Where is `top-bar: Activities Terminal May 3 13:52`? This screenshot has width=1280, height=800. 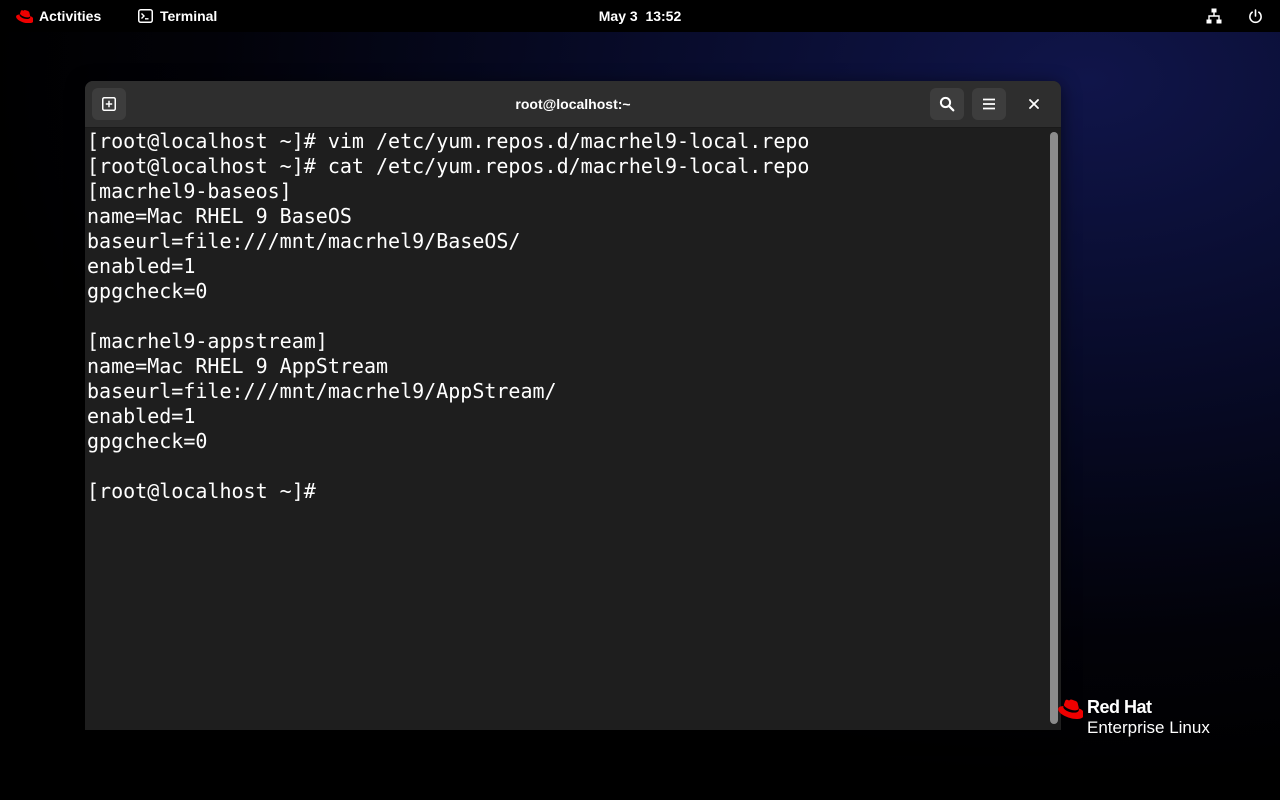
top-bar: Activities Terminal May 3 13:52 is located at coordinates (640, 16).